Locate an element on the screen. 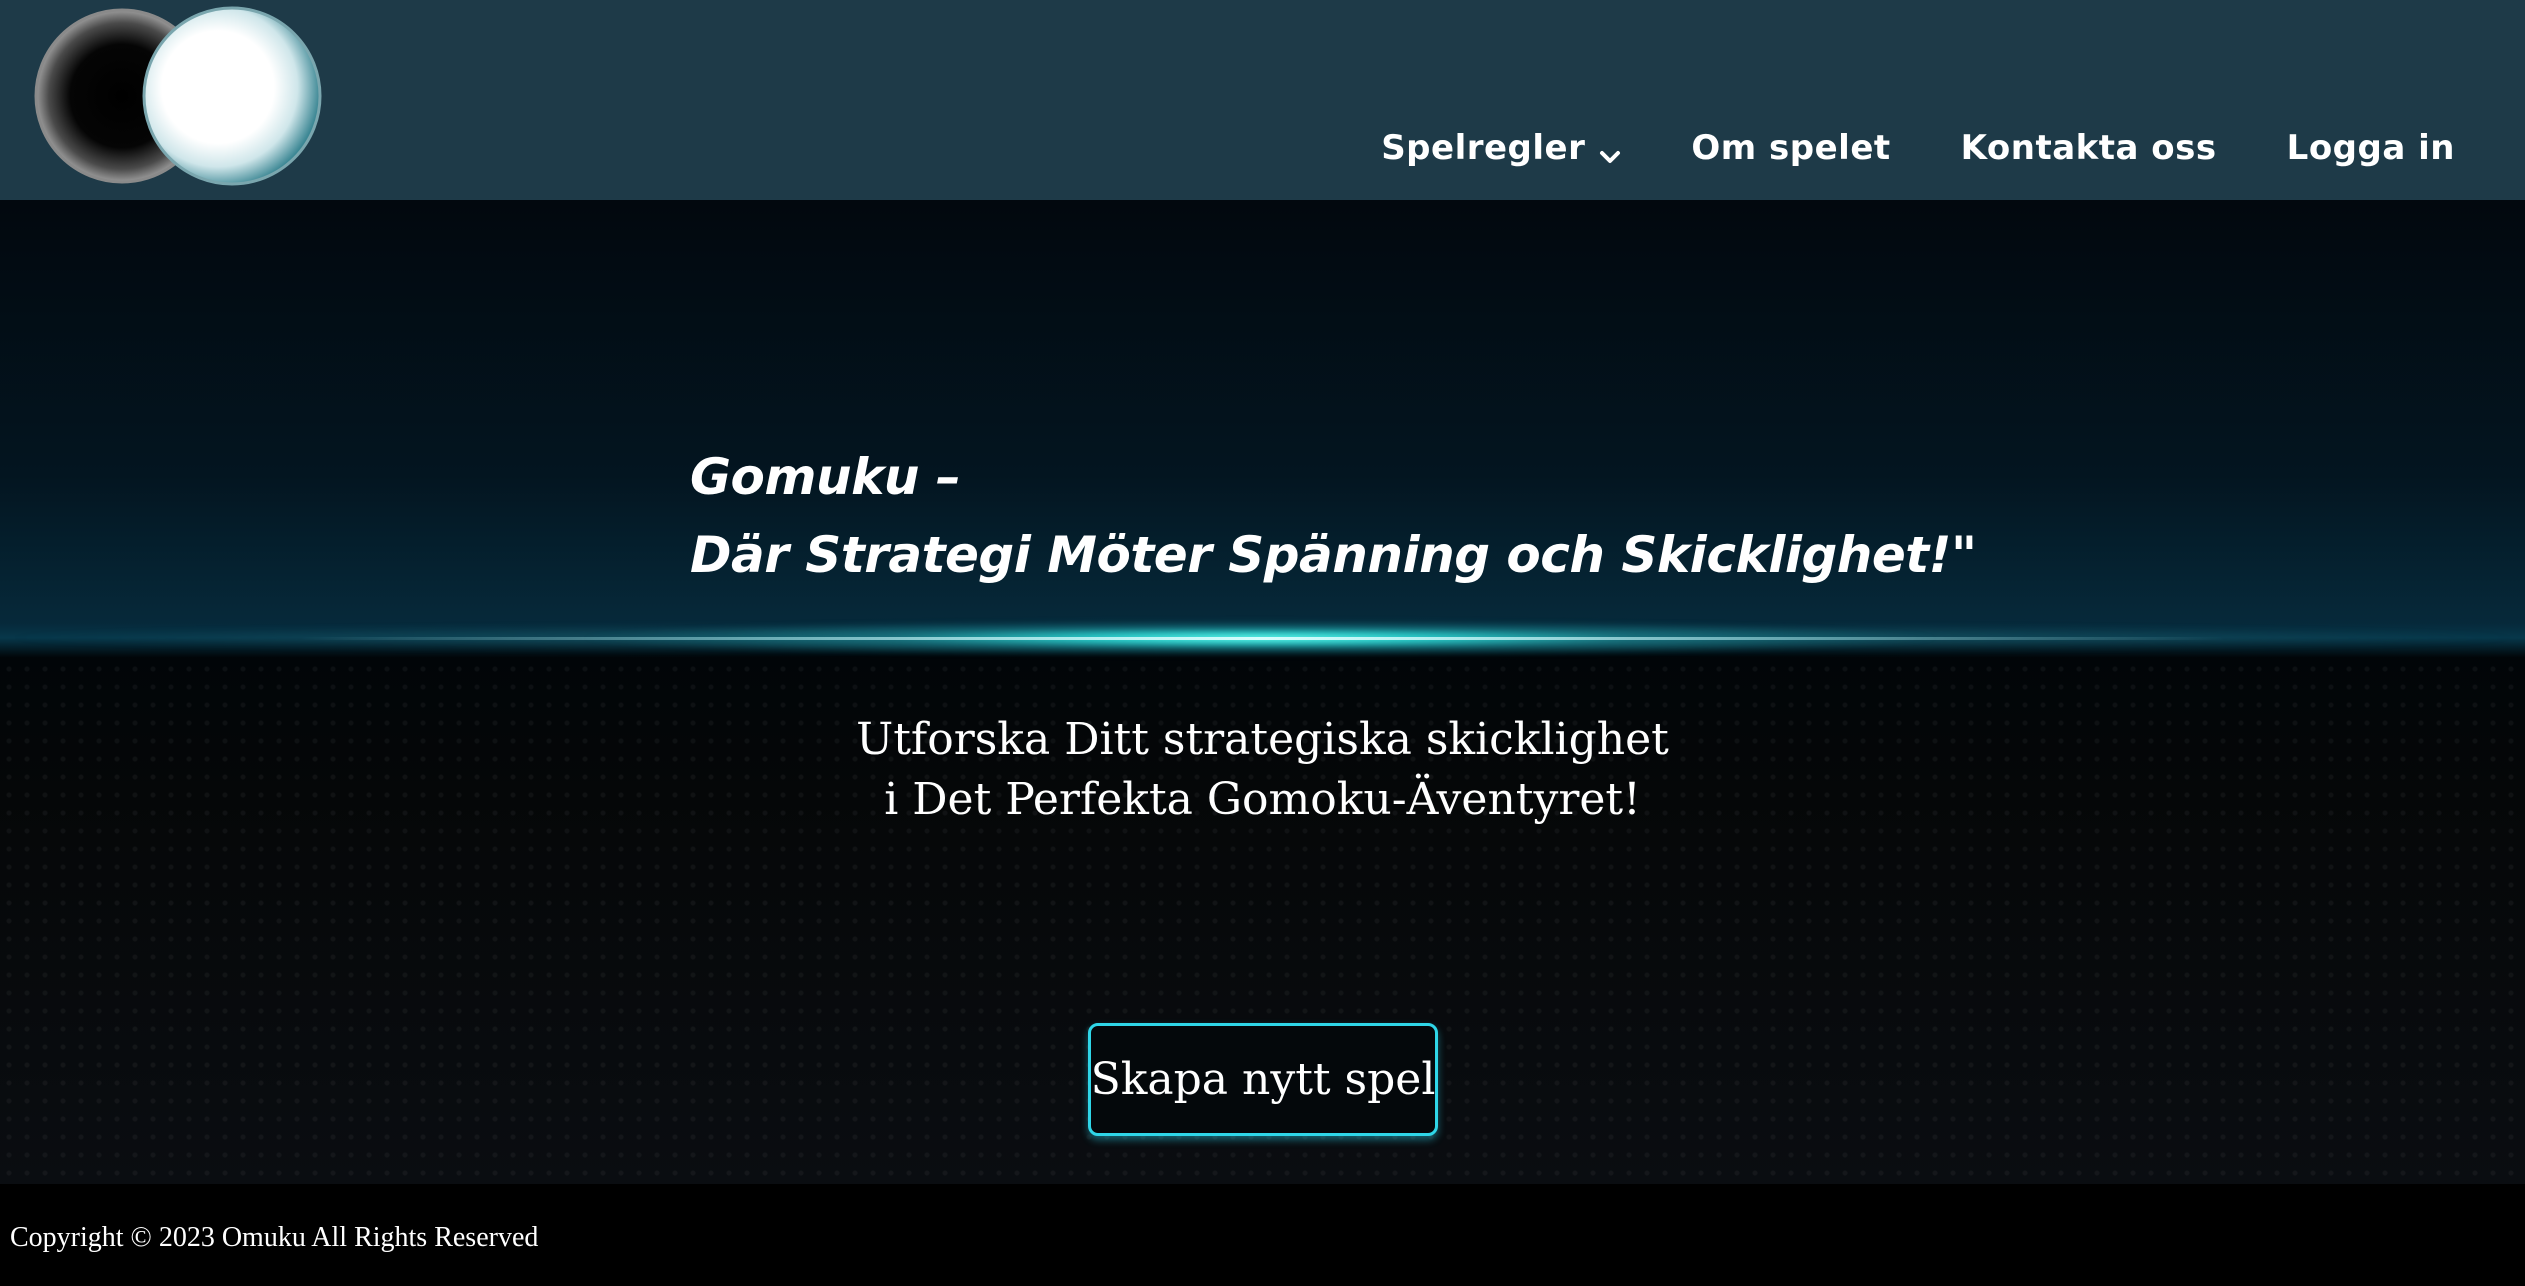 This screenshot has width=2525, height=1286. hero-subtitle-line-1: Utforska Ditt strategiska skicklighet is located at coordinates (1262, 739).